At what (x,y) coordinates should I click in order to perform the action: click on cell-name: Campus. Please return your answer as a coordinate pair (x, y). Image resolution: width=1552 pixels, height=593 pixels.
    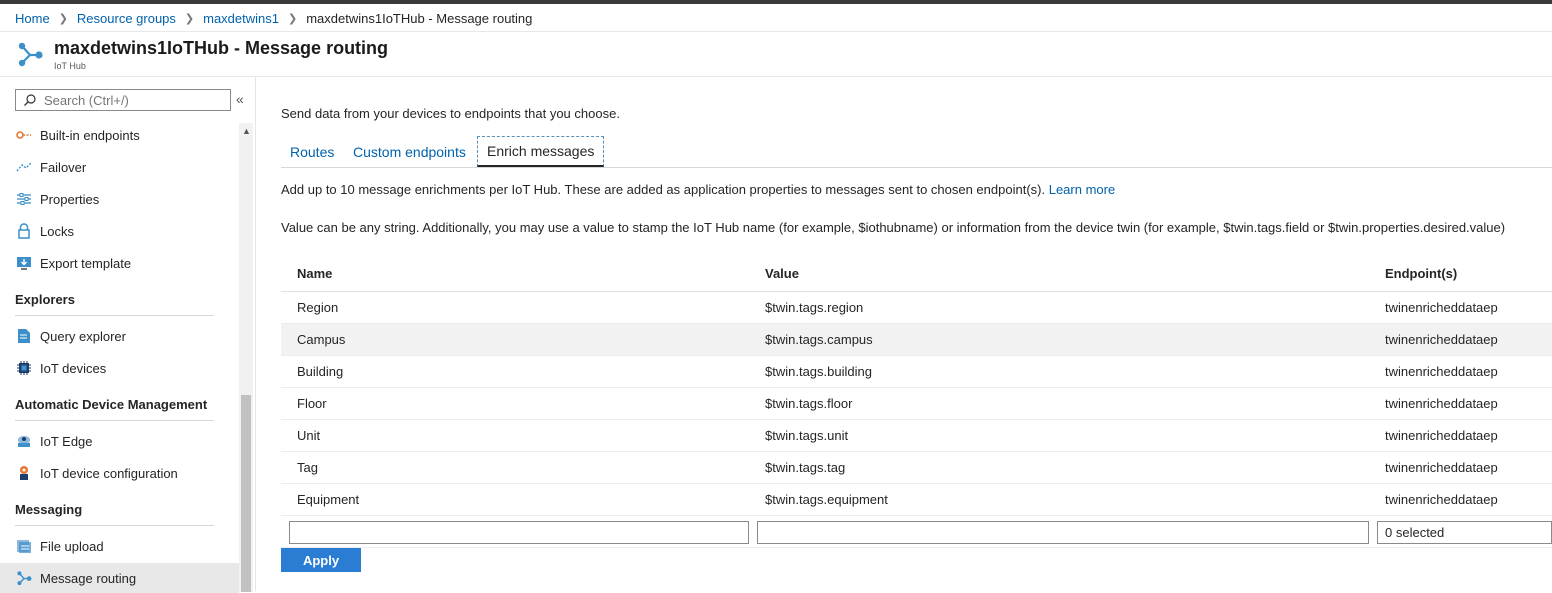
    Looking at the image, I should click on (321, 339).